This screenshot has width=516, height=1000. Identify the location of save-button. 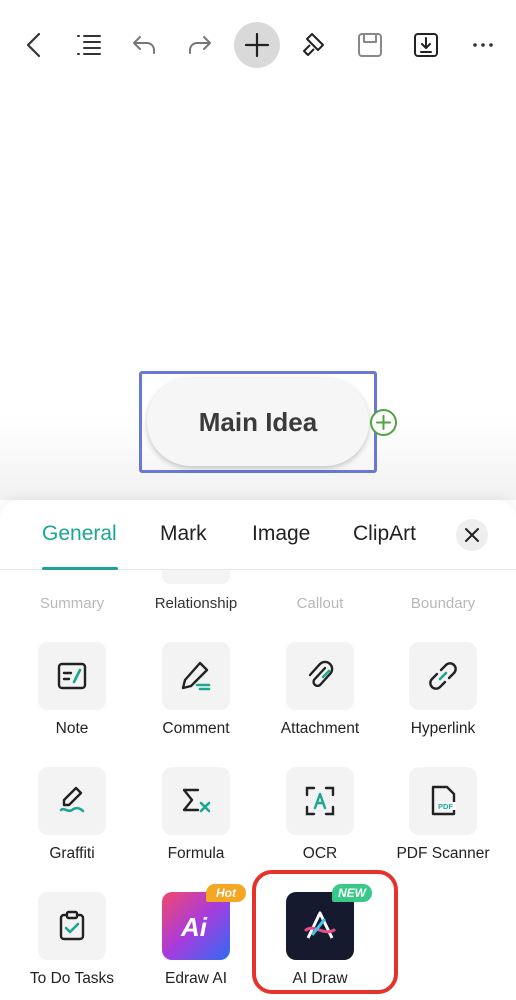
(370, 45).